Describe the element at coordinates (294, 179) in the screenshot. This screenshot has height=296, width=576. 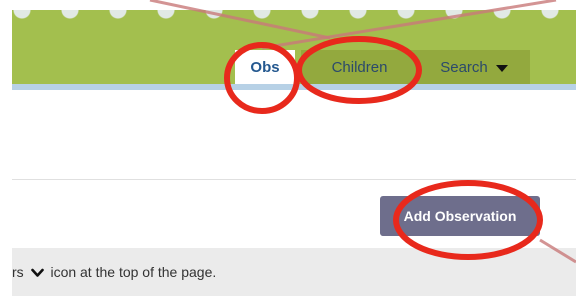
I see `divider` at that location.